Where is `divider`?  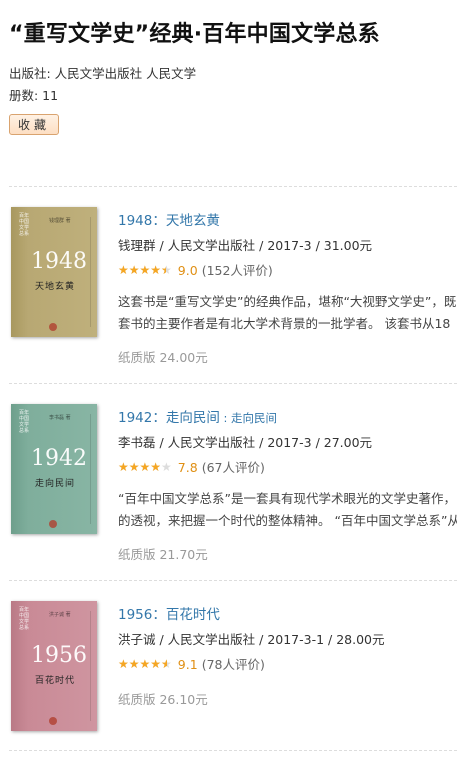
divider is located at coordinates (233, 750).